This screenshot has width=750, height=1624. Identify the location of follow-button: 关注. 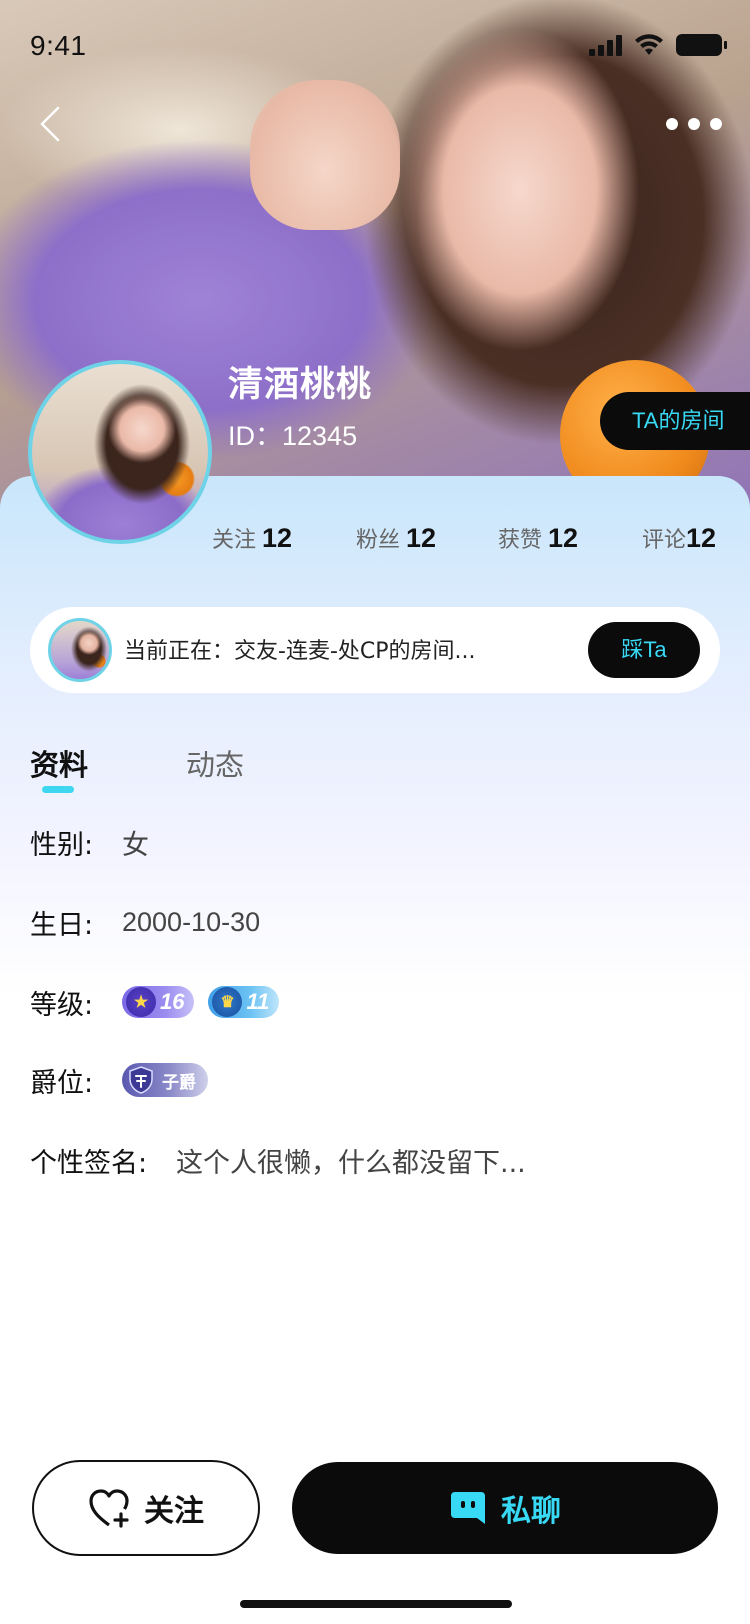
(146, 1508).